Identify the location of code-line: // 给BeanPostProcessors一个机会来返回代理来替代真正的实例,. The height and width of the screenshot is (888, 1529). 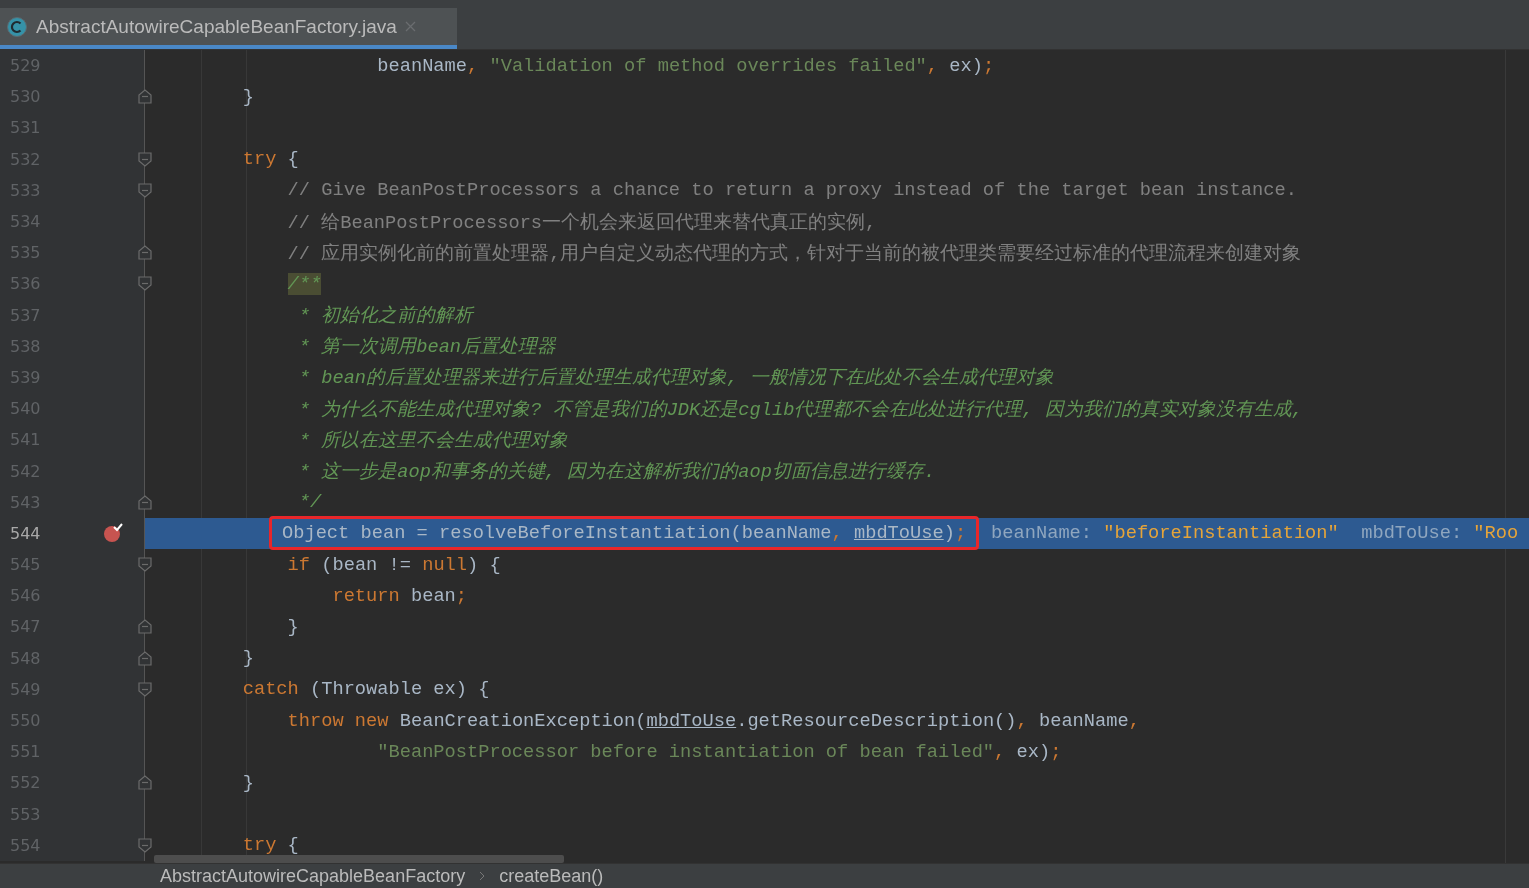
(581, 222).